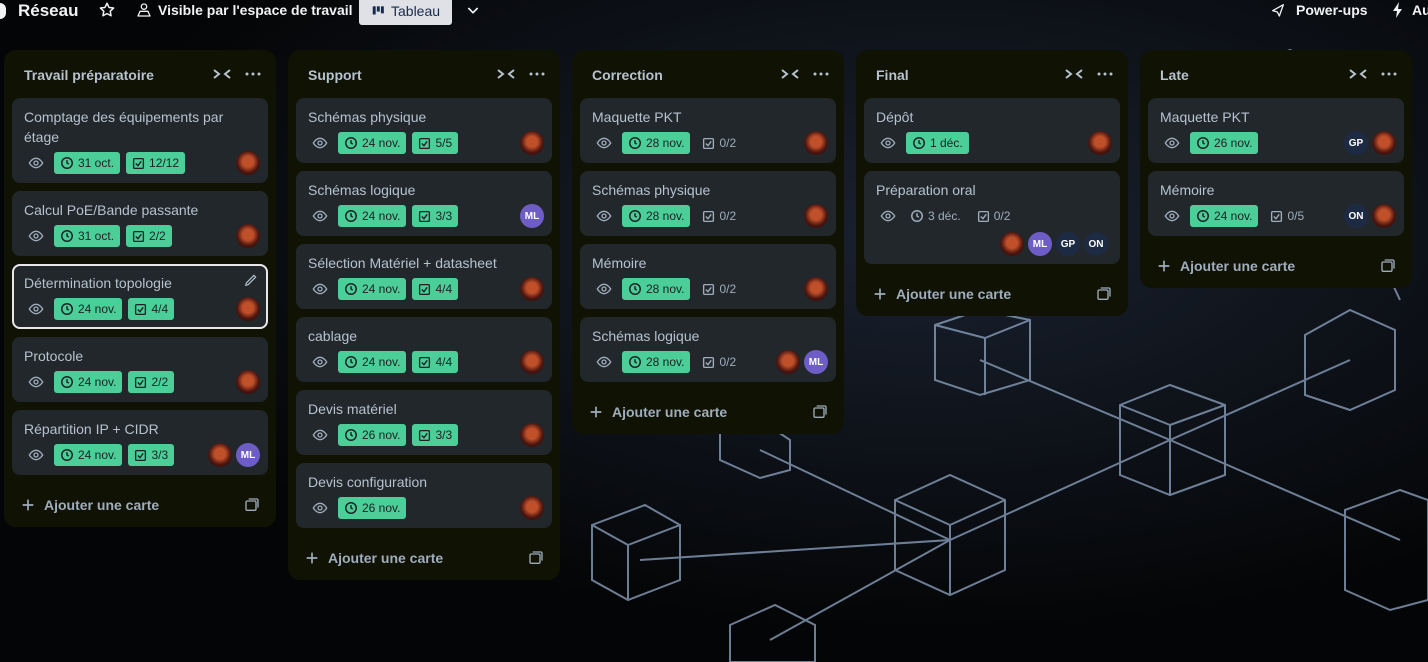 This screenshot has height=662, width=1428. I want to click on card: Protocole 24 nov. 2/2, so click(140, 369).